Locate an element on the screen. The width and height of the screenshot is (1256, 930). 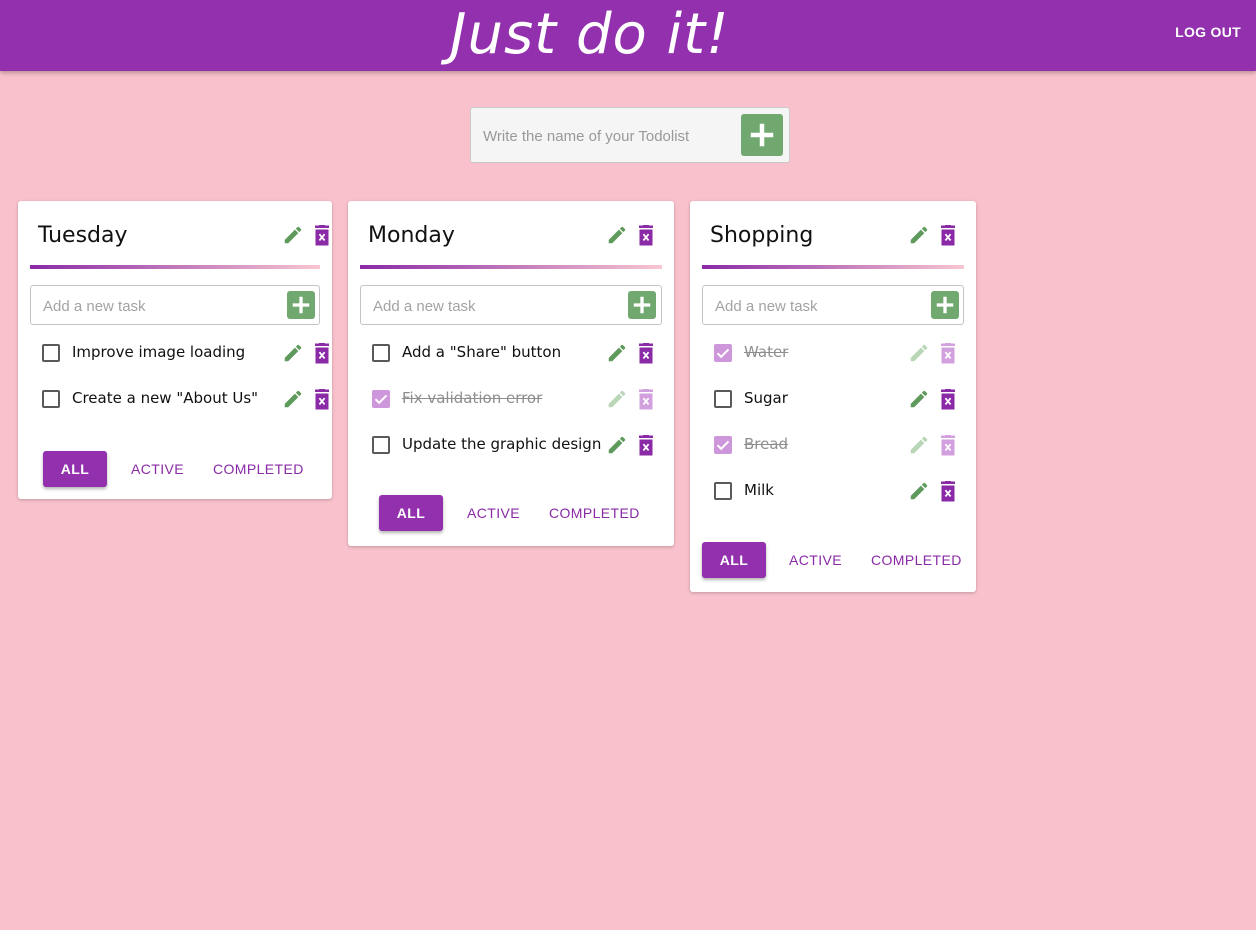
task-label: Fix validation error is located at coordinates (472, 398).